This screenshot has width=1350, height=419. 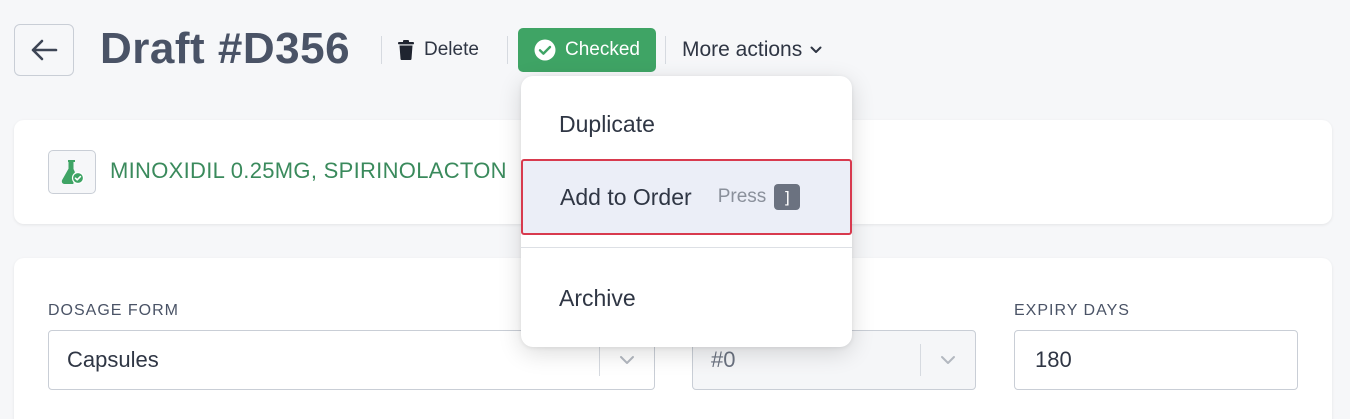 I want to click on expiry-days-label: EXPIRY DAYS, so click(x=1072, y=310).